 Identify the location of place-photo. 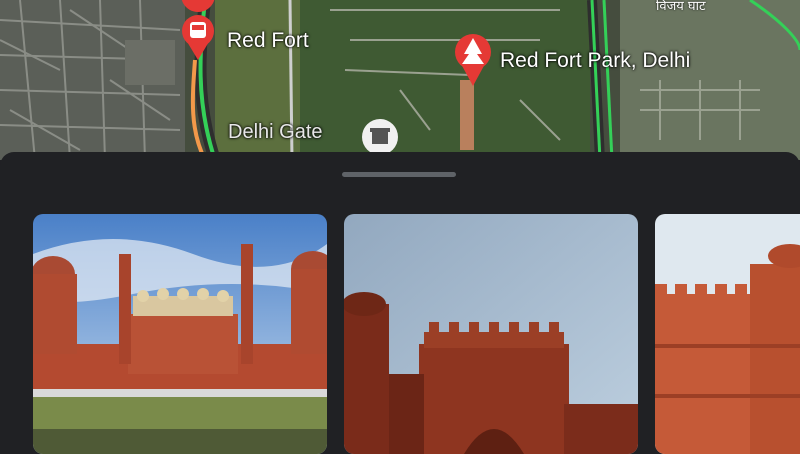
(727, 334).